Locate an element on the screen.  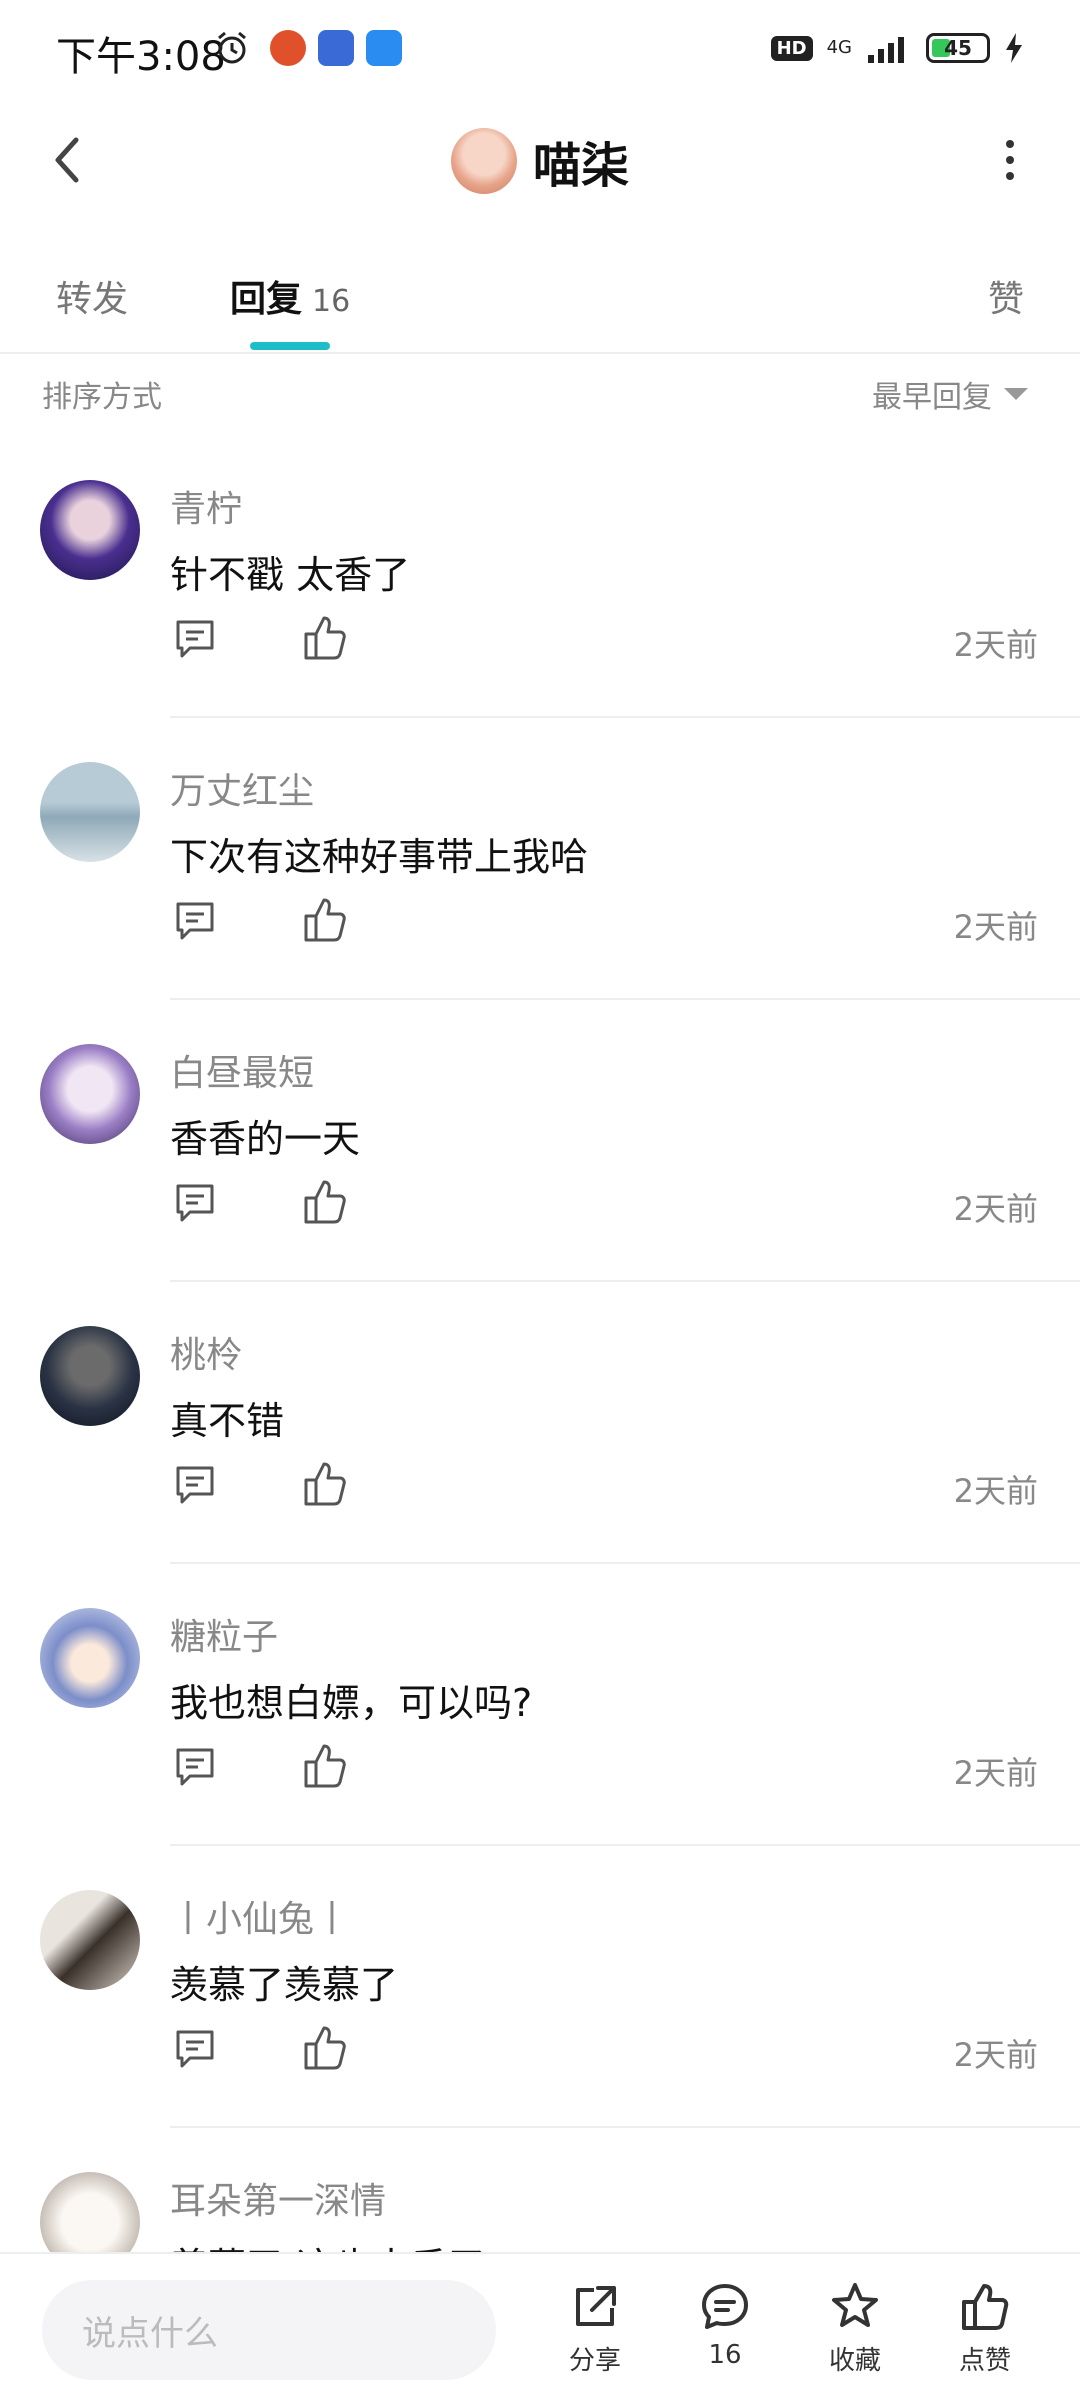
tab-reply: 回复 16 is located at coordinates (290, 296).